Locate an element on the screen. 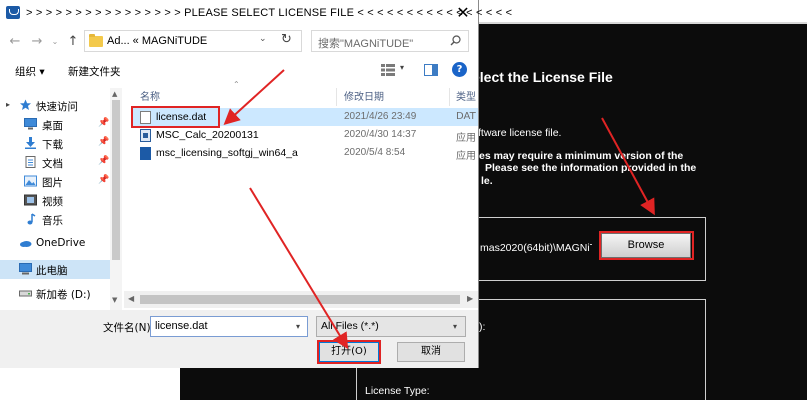 This screenshot has width=807, height=400. filename-input: license.dat is located at coordinates (229, 326).